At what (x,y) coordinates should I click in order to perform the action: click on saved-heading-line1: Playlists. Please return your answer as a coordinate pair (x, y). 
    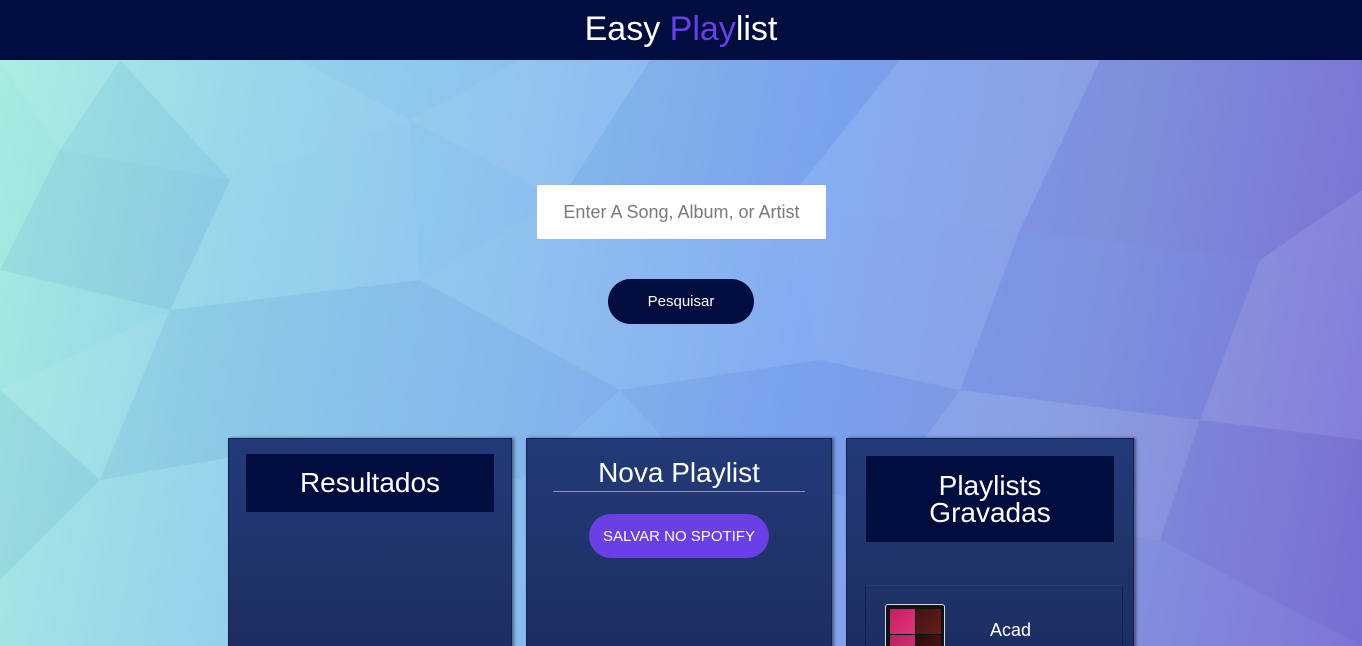
    Looking at the image, I should click on (990, 485).